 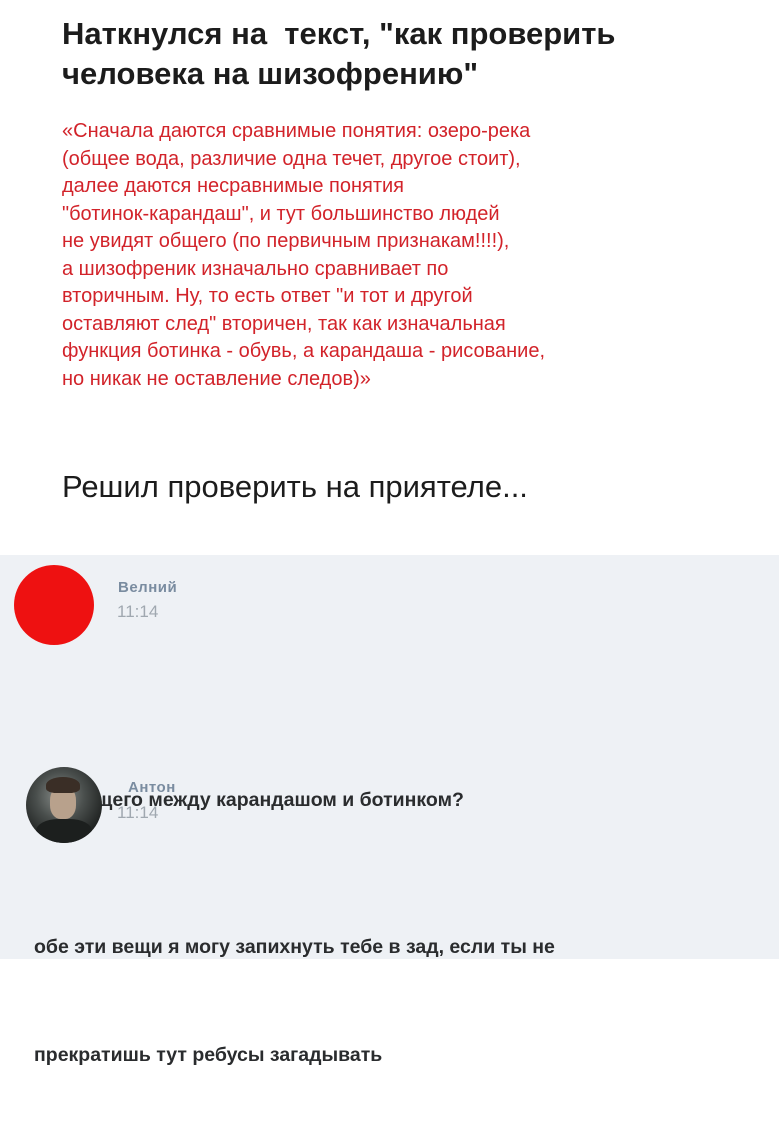 I want to click on quote-line: а шизофреник изначально сравнивает по, so click(x=255, y=268).